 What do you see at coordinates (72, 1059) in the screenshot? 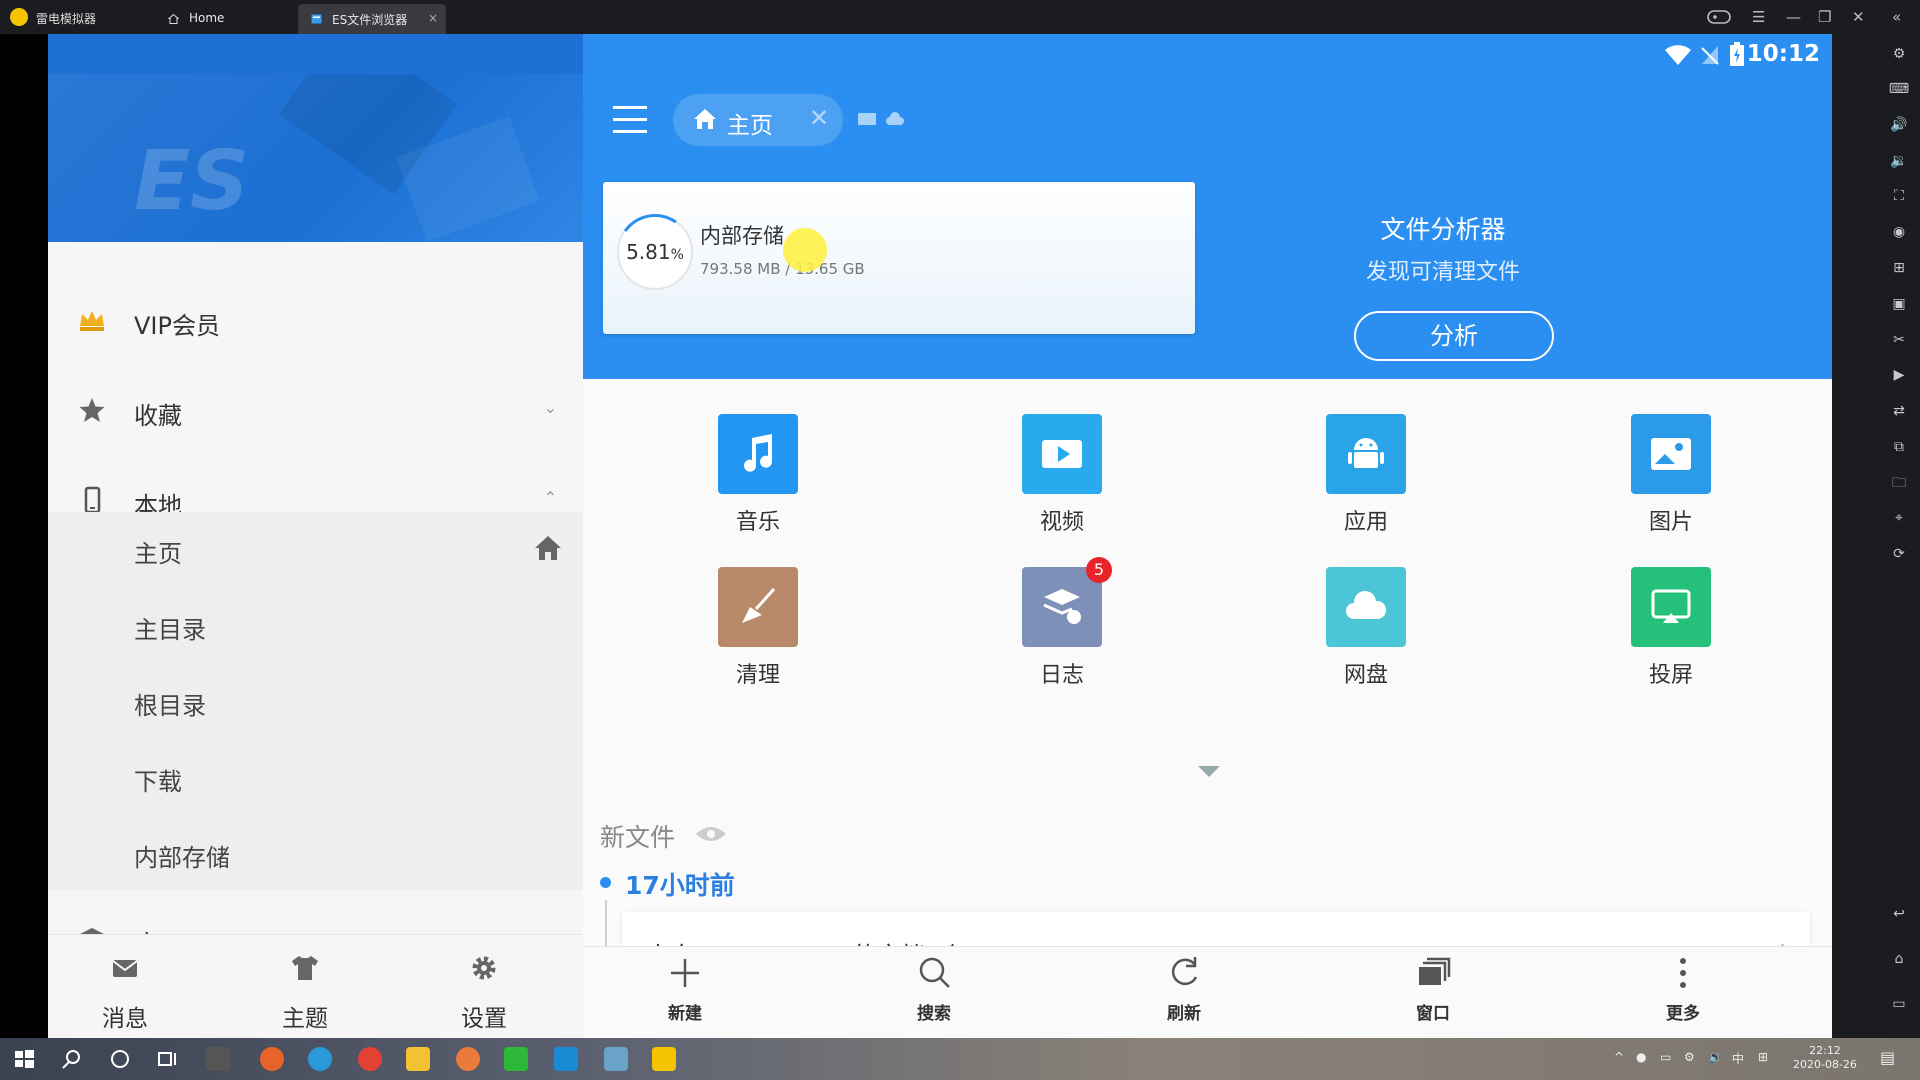
I see `search-icon` at bounding box center [72, 1059].